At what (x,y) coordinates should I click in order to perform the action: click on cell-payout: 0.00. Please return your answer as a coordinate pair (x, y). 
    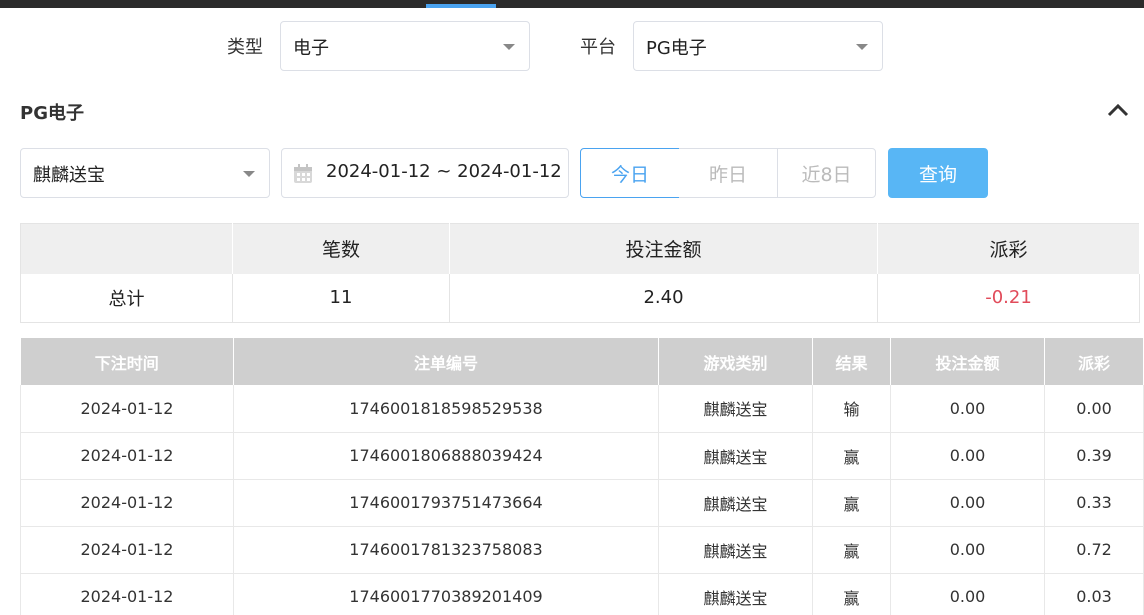
    Looking at the image, I should click on (1094, 409).